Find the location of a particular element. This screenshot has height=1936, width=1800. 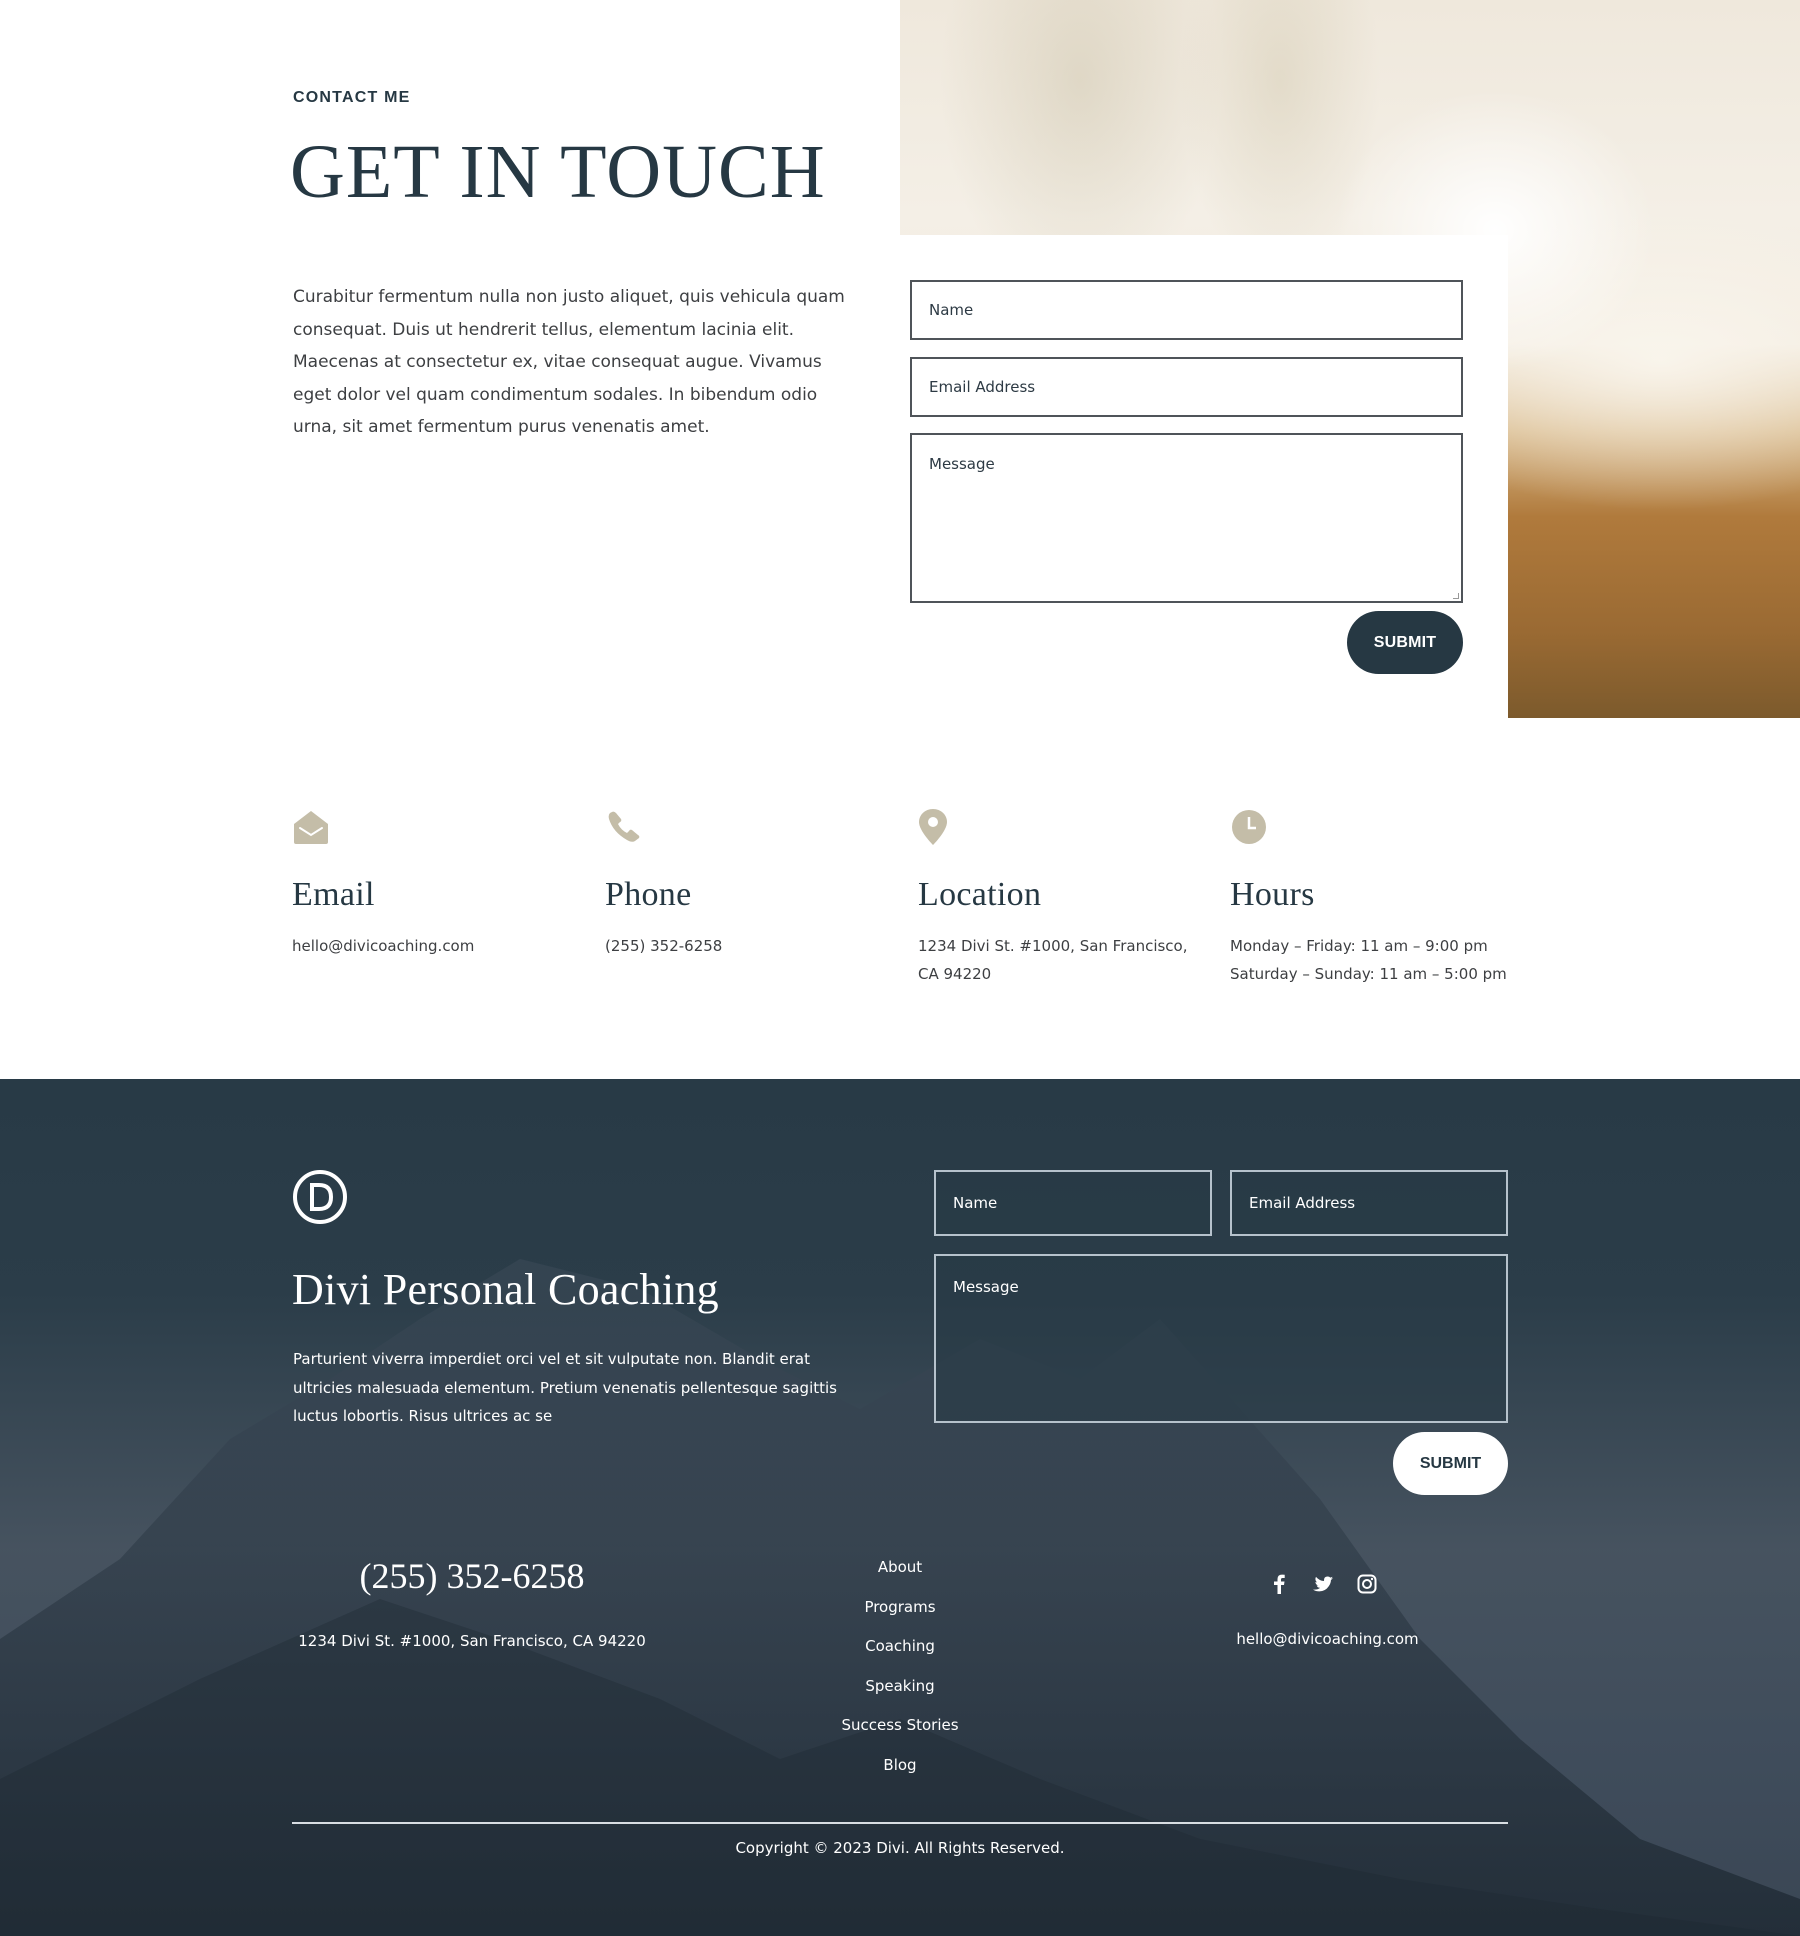

info-title: Location is located at coordinates (980, 894).